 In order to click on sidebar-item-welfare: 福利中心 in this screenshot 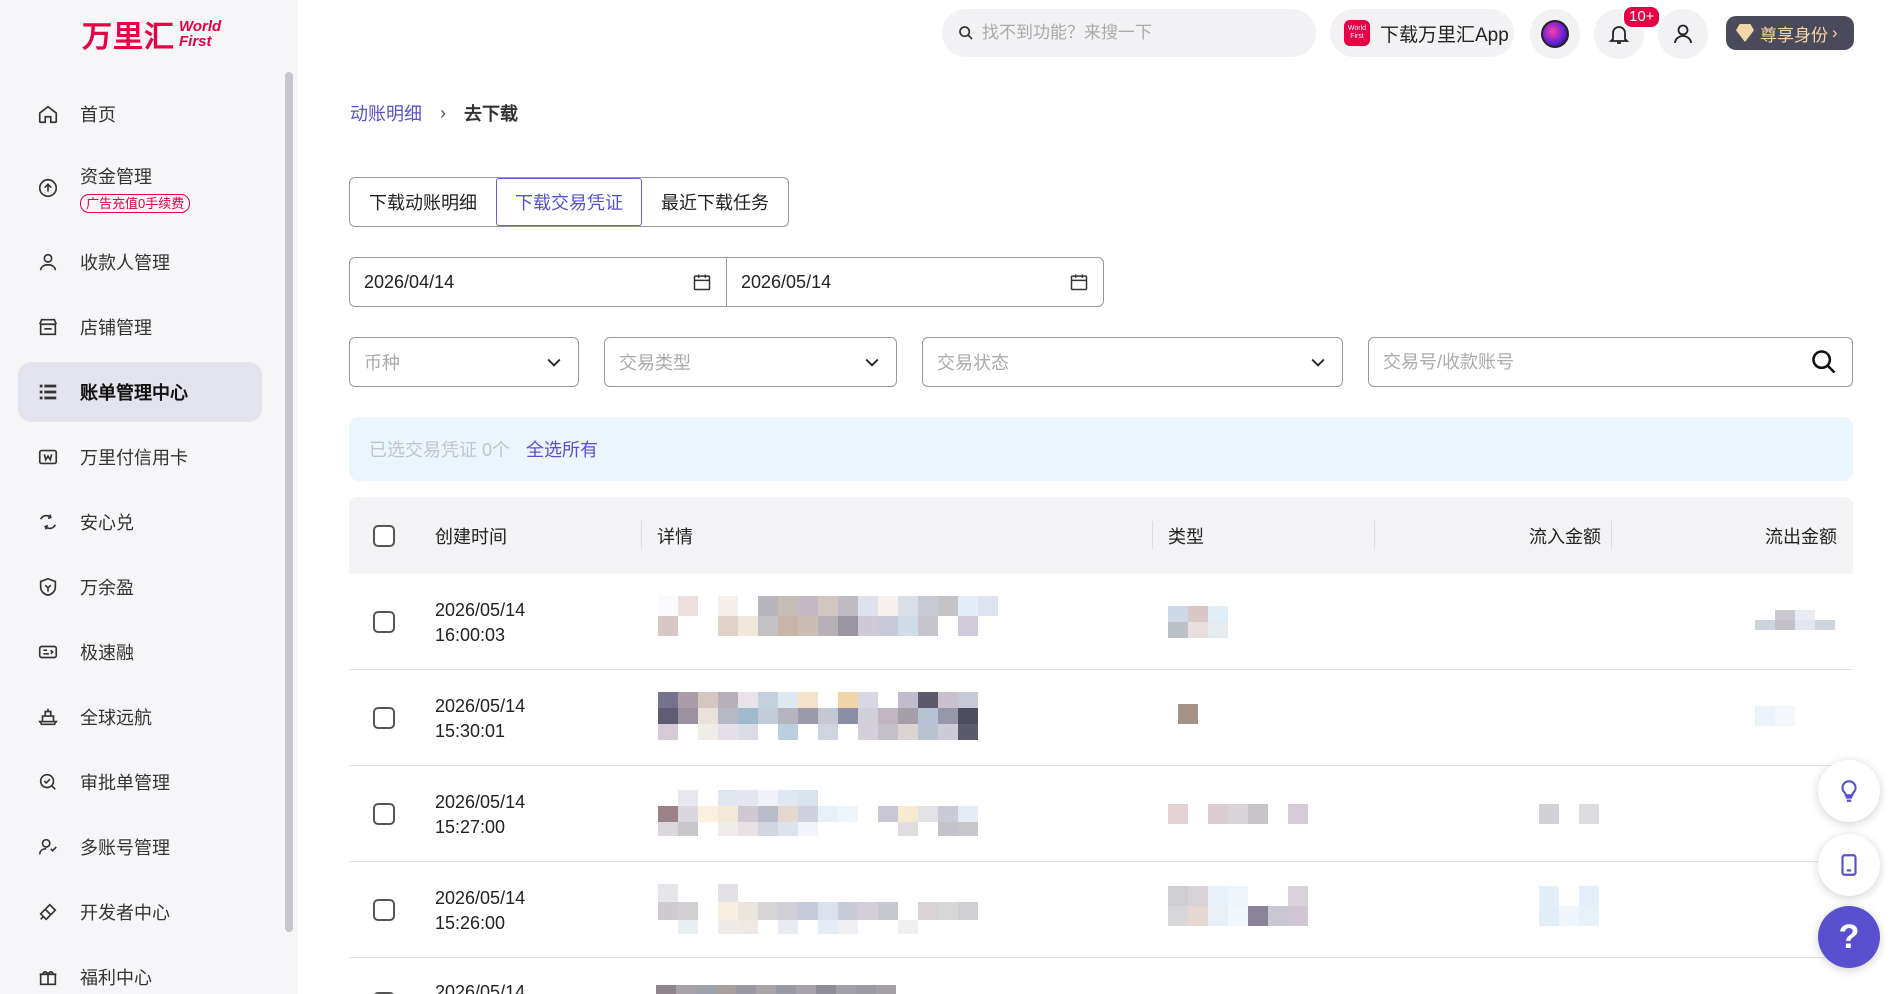, I will do `click(140, 970)`.